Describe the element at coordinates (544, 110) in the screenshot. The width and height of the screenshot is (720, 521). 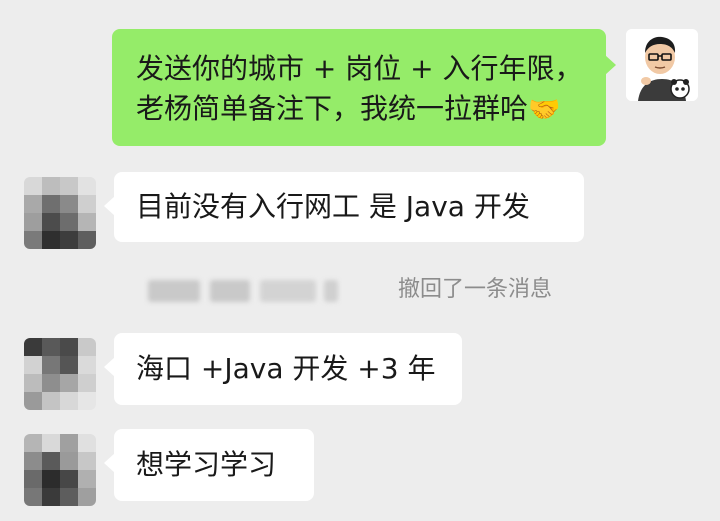
I see `handshake-icon: 🤝` at that location.